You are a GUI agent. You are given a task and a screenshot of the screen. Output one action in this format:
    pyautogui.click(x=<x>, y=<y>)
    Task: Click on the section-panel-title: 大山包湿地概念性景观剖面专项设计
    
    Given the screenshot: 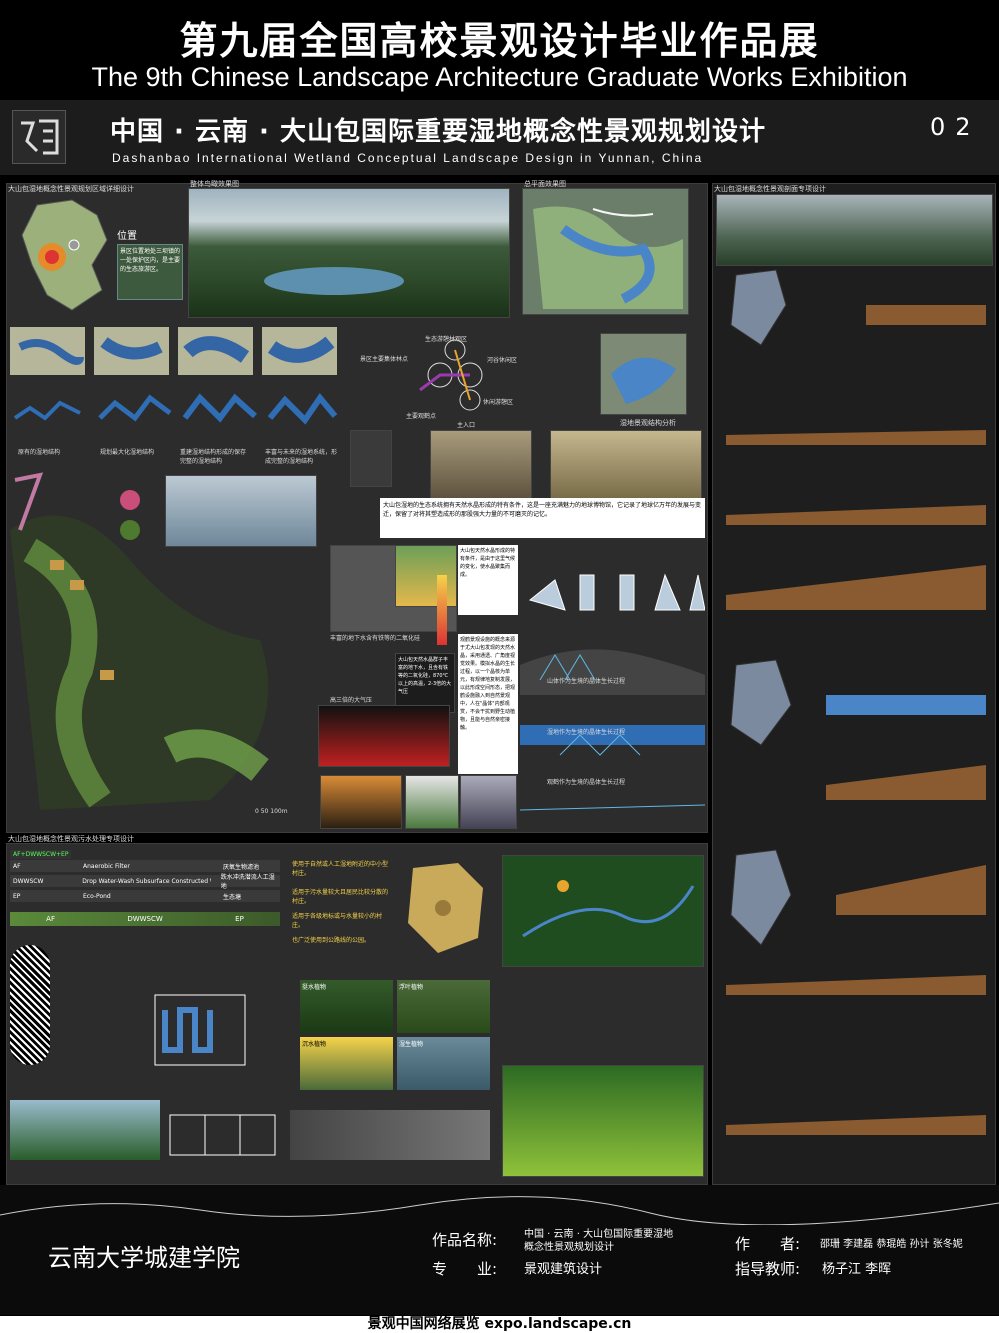 What is the action you would take?
    pyautogui.click(x=770, y=189)
    